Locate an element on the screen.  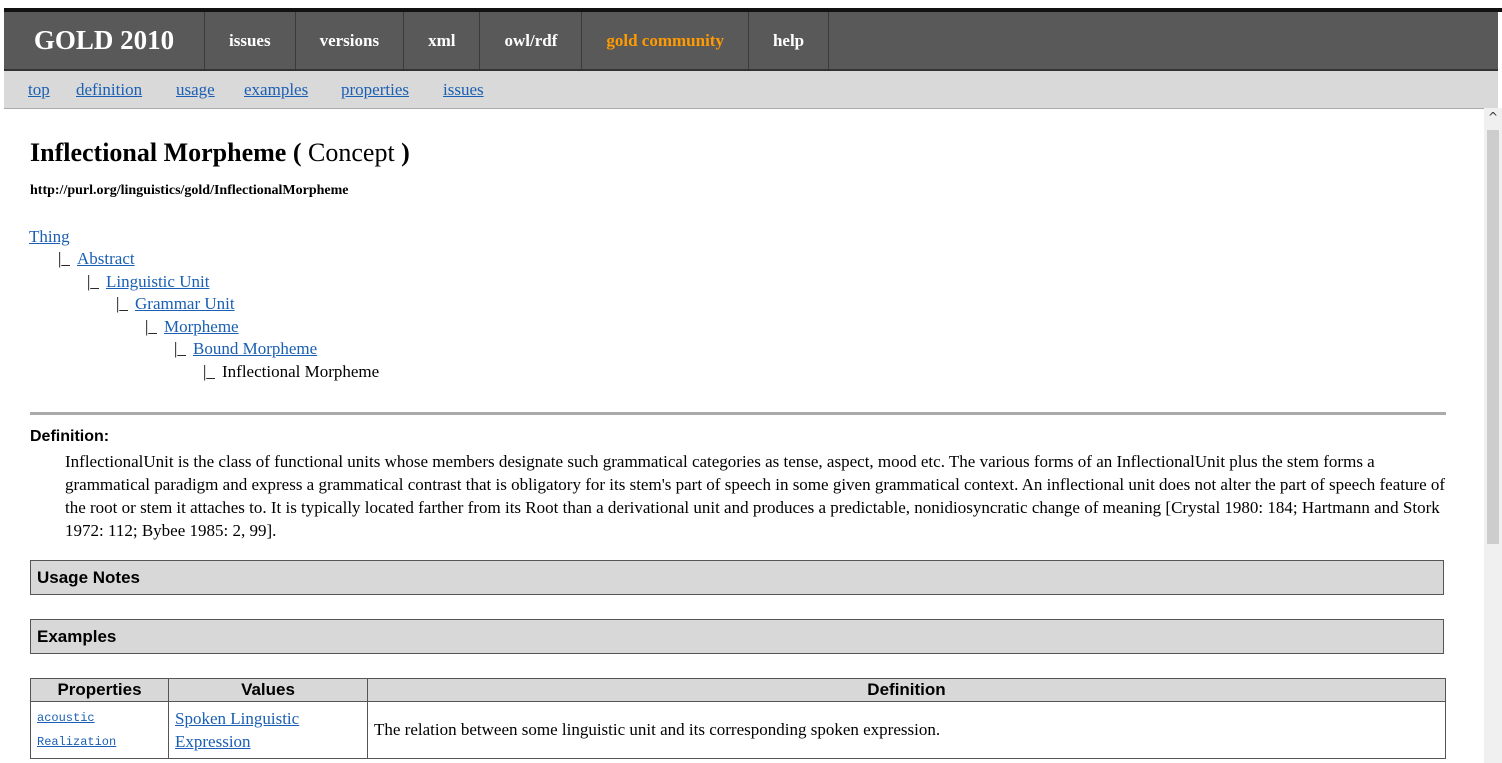
nav-versions: versions is located at coordinates (350, 40).